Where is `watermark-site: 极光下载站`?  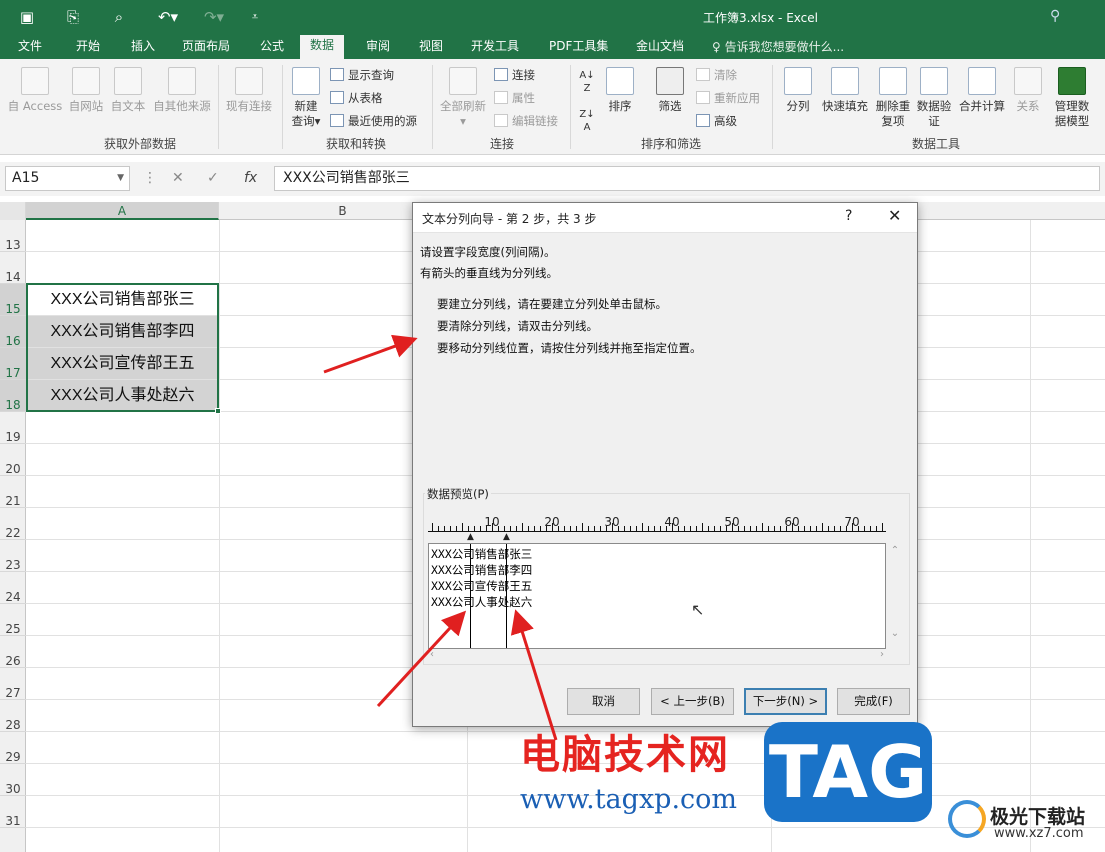 watermark-site: 极光下载站 is located at coordinates (1038, 817).